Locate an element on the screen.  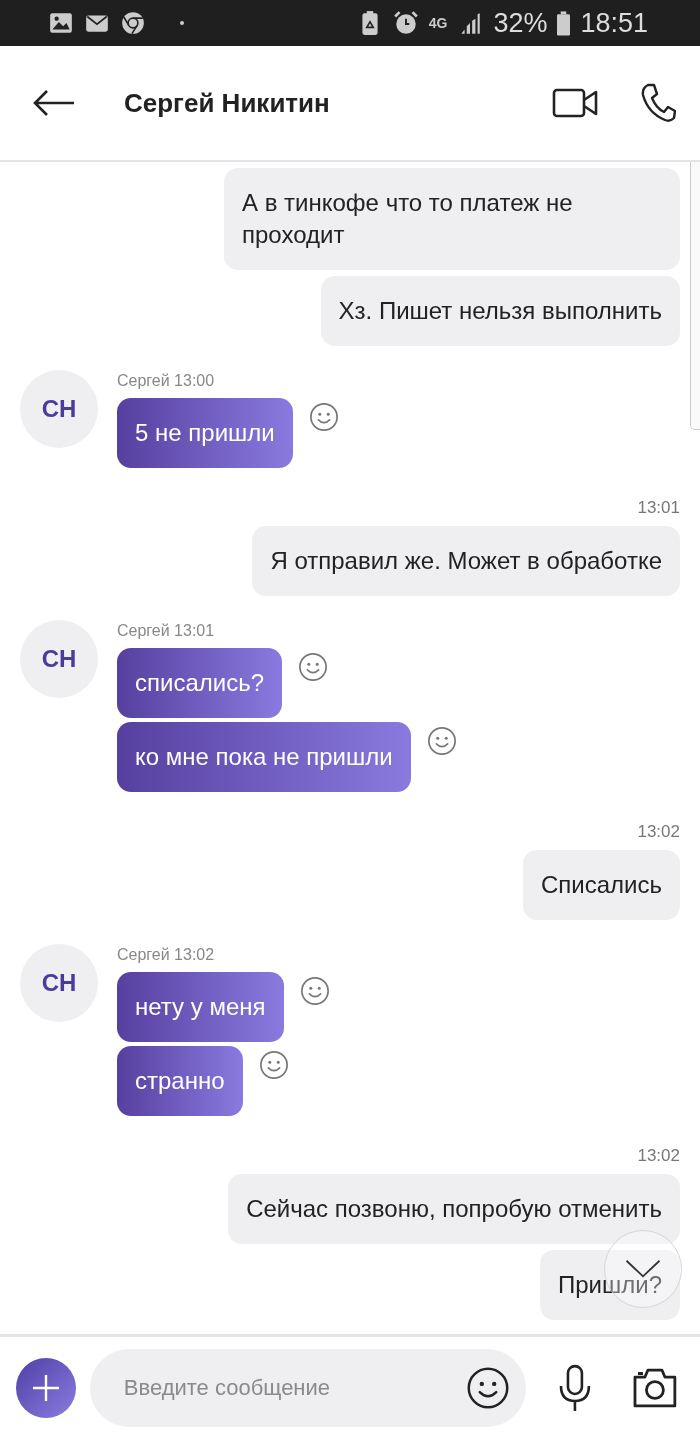
message-bubble: Я отправил же. Может в обработке is located at coordinates (466, 561).